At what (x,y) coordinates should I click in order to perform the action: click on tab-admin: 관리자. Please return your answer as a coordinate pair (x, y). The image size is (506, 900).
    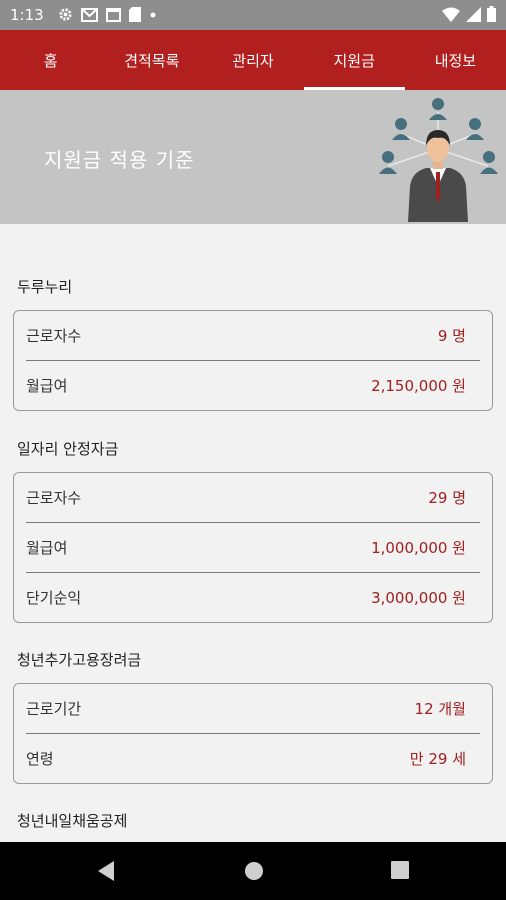
    Looking at the image, I should click on (252, 60).